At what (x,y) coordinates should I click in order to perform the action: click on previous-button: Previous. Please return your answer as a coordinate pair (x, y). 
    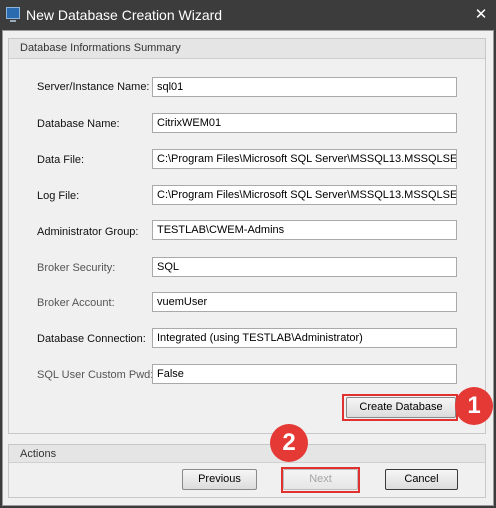
    Looking at the image, I should click on (219, 479).